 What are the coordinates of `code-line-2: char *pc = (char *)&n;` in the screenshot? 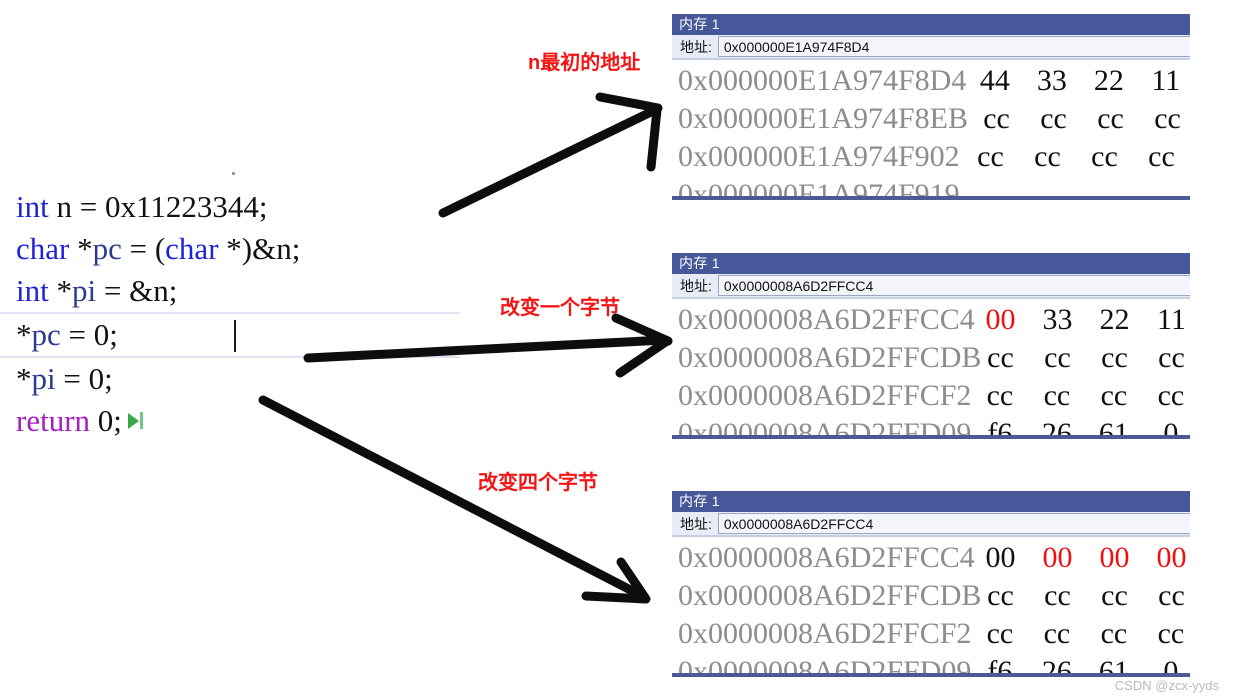 It's located at (230, 249).